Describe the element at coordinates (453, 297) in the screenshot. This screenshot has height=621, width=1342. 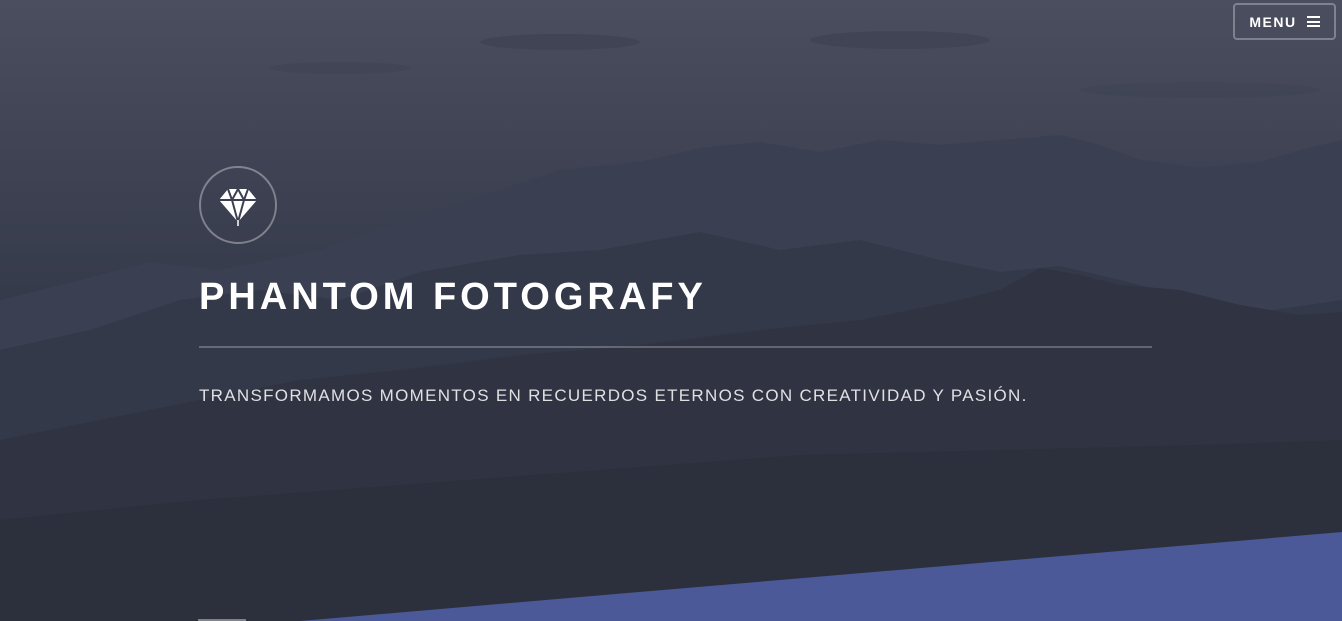
I see `site-title: PHANTOM FOTOGRAFY` at that location.